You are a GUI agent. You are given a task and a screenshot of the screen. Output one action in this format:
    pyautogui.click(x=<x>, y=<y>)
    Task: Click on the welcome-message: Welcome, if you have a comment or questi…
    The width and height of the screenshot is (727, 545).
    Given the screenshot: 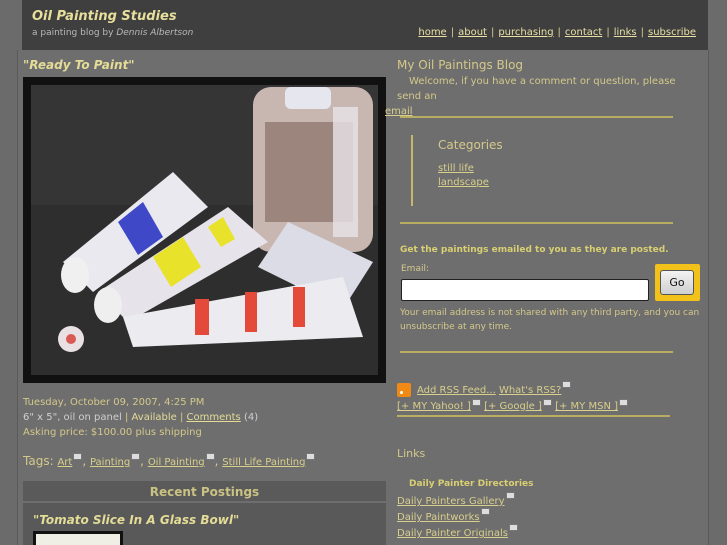 What is the action you would take?
    pyautogui.click(x=536, y=89)
    